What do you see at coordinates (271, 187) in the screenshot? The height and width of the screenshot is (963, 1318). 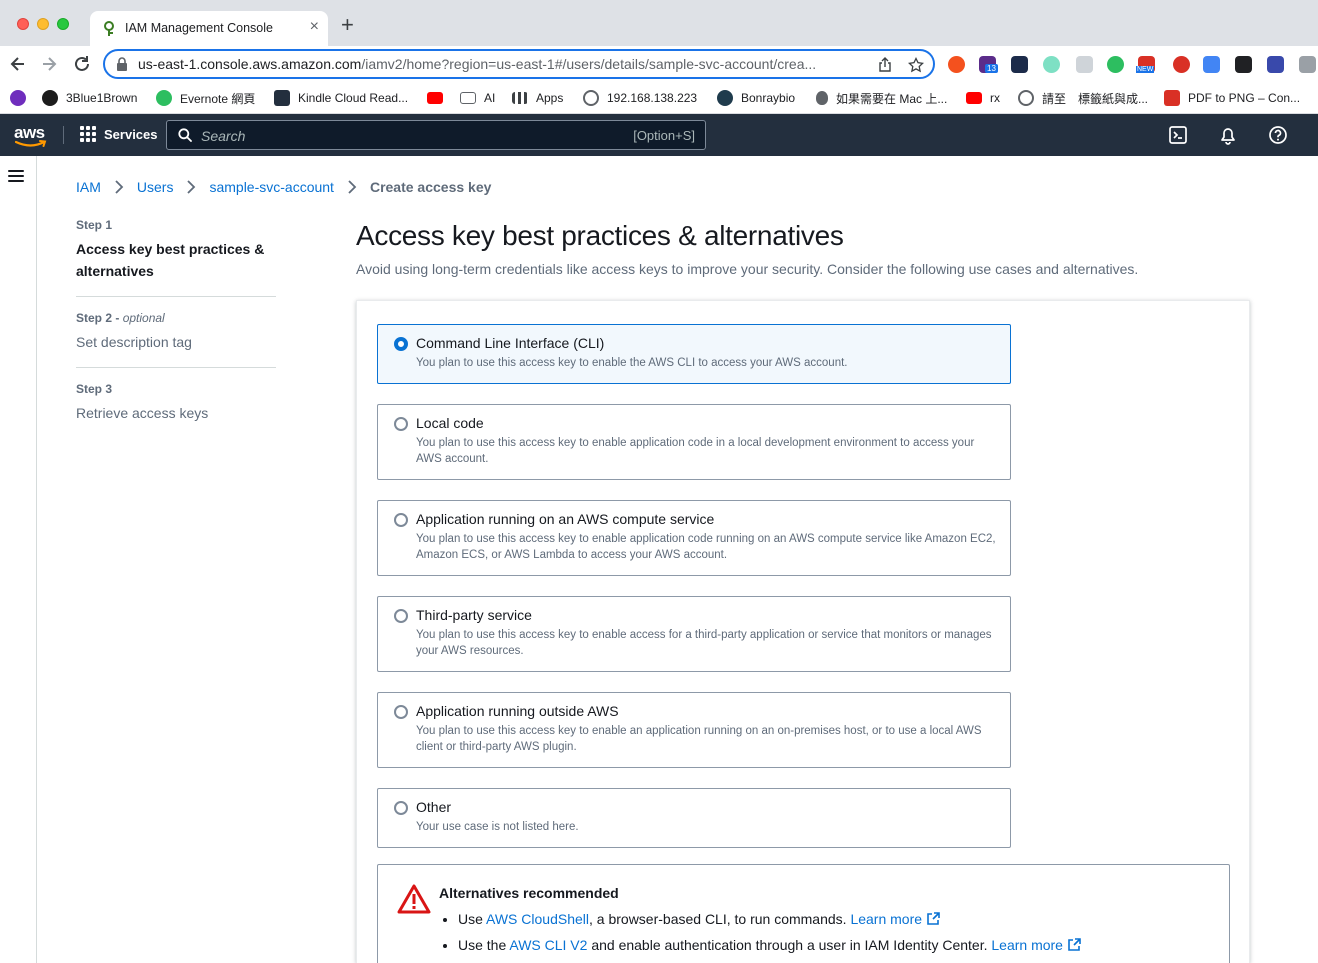 I see `breadcrumb-user: sample-svc-account` at bounding box center [271, 187].